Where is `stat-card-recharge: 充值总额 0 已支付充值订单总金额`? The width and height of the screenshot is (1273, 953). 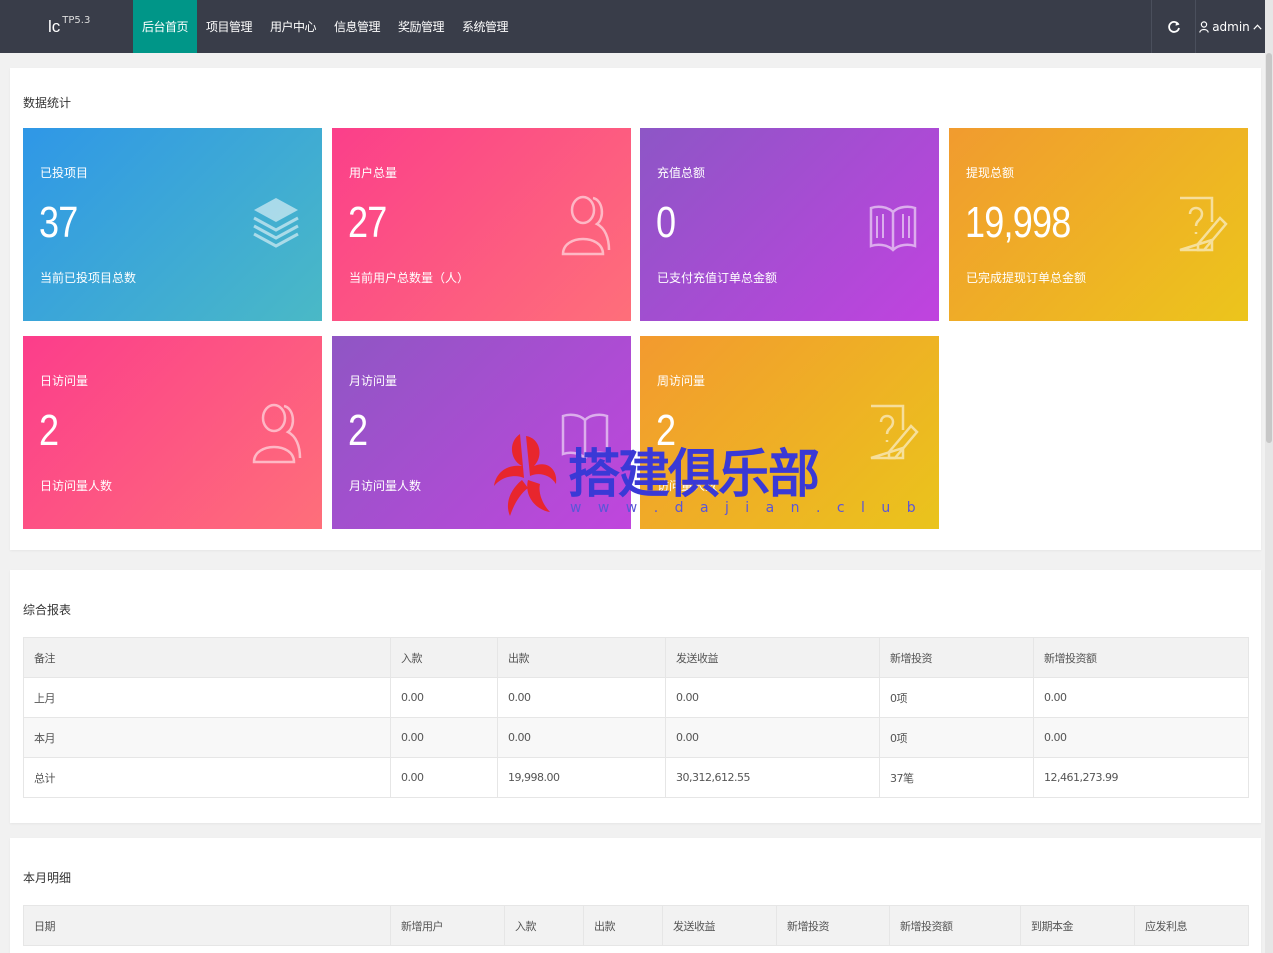
stat-card-recharge: 充值总额 0 已支付充值订单总金额 is located at coordinates (789, 224).